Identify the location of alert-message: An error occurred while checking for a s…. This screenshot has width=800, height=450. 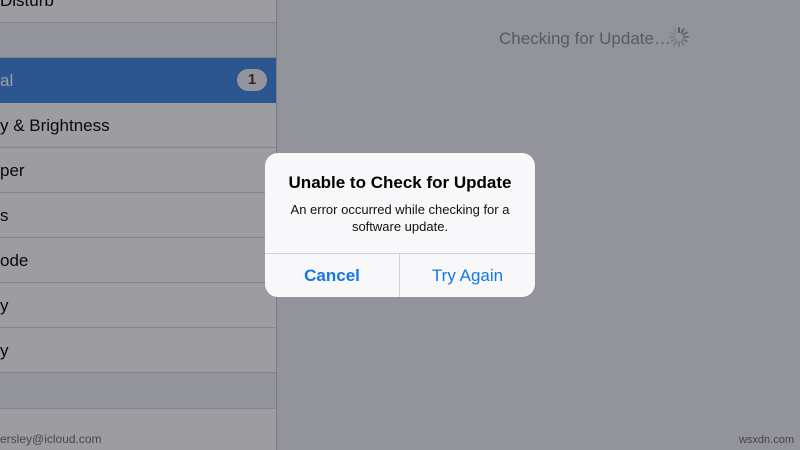
(400, 218).